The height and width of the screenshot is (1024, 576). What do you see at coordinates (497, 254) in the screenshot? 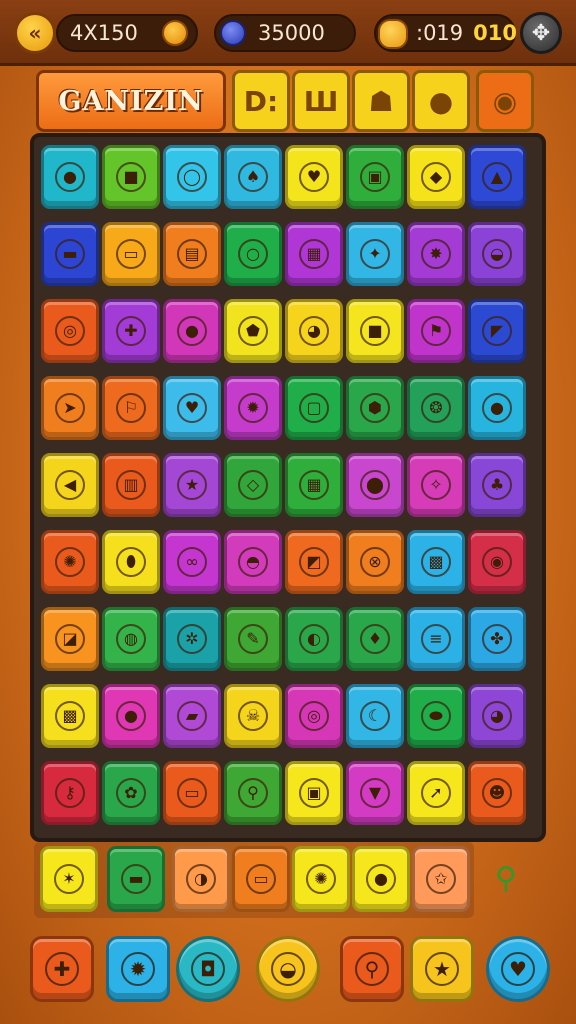
I see `board-tile: ◒` at bounding box center [497, 254].